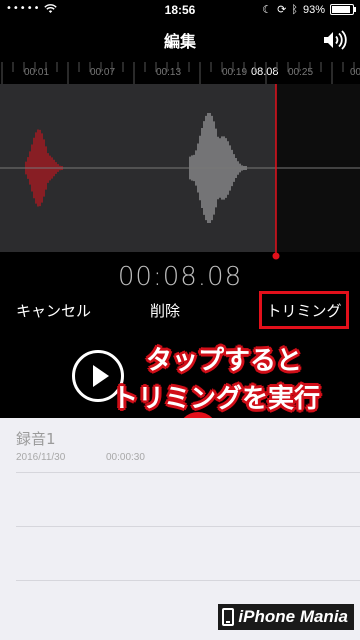 The height and width of the screenshot is (640, 360). Describe the element at coordinates (41, 457) in the screenshot. I see `recording-date: 2016/11/30` at that location.